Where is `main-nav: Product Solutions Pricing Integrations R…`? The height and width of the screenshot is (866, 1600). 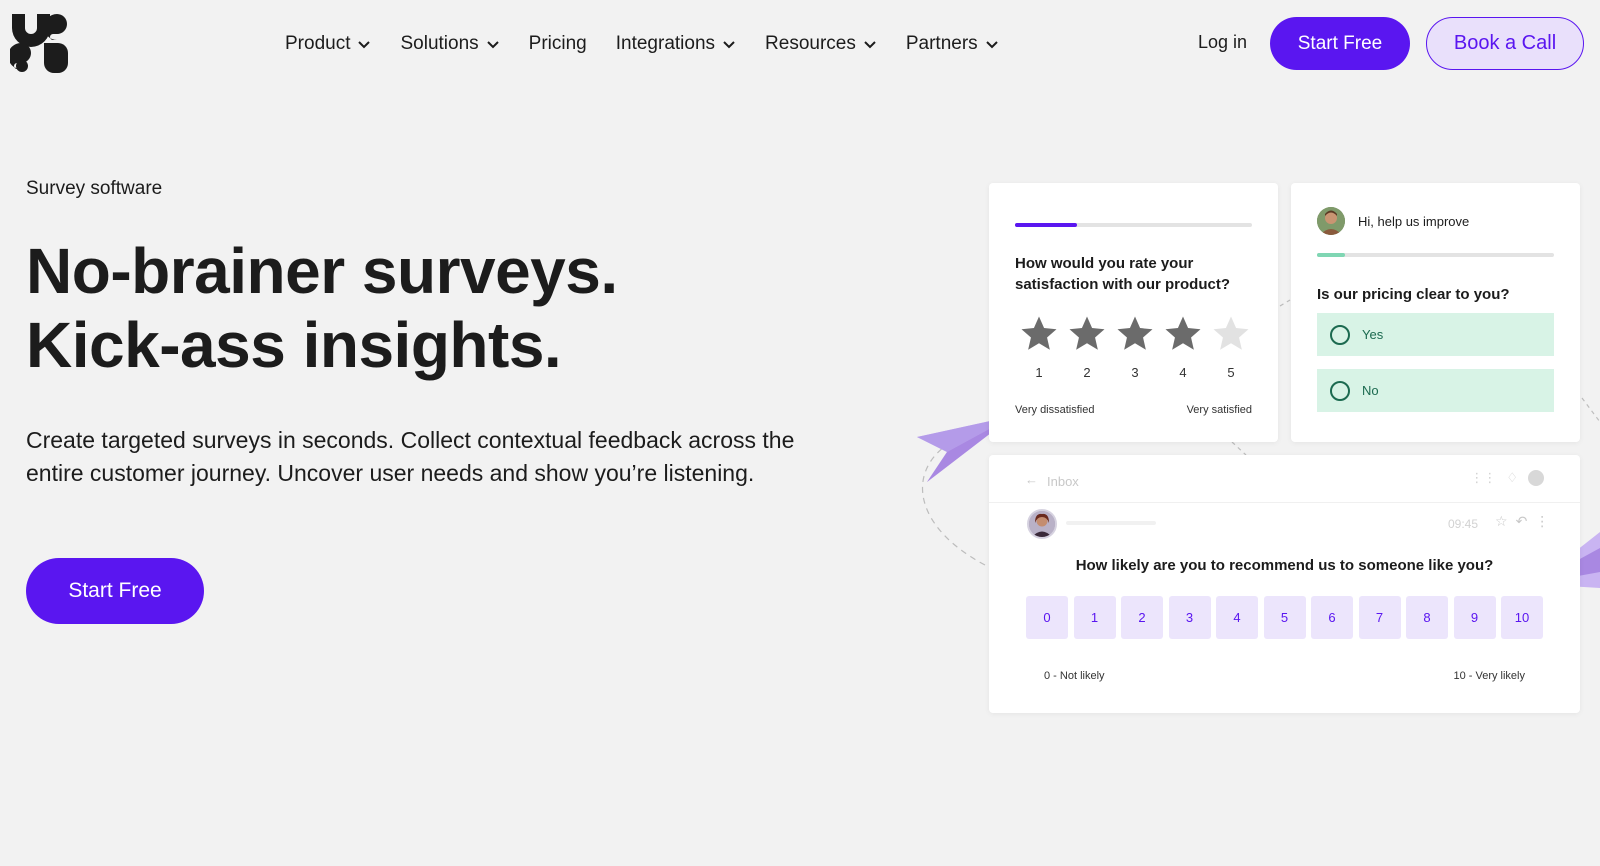 main-nav: Product Solutions Pricing Integrations R… is located at coordinates (656, 44).